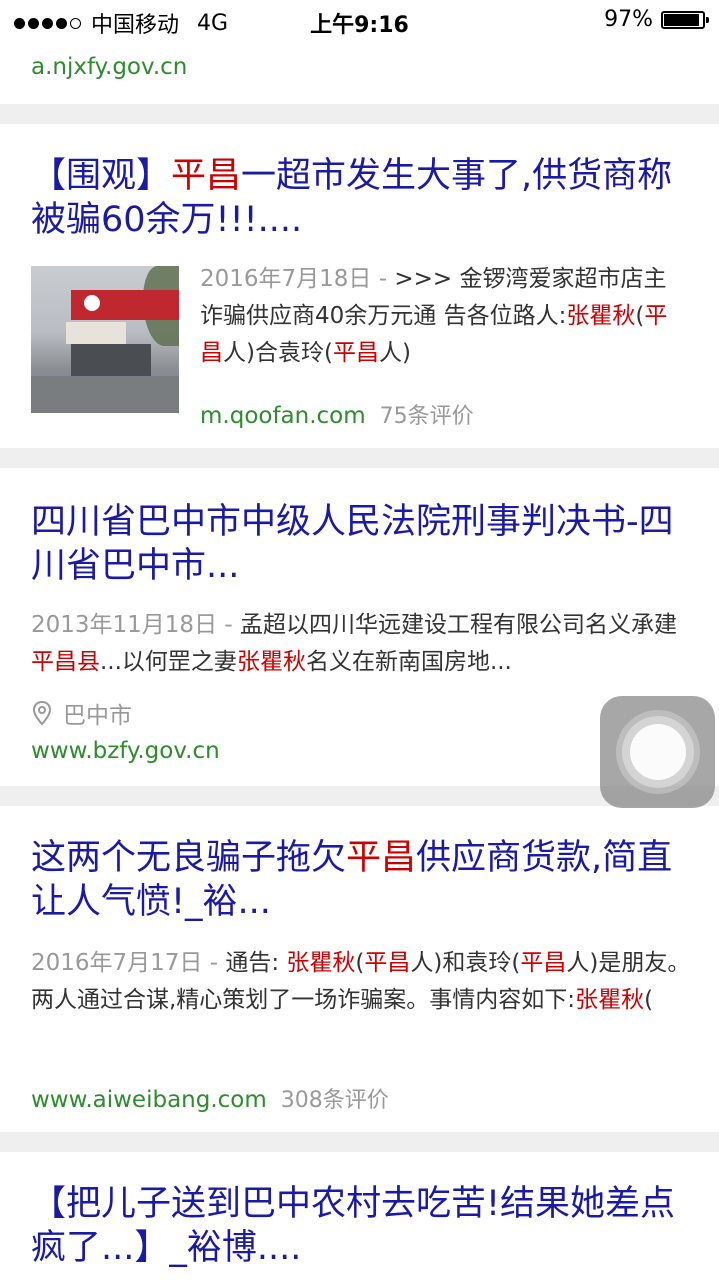 The image size is (719, 1280). Describe the element at coordinates (685, 19) in the screenshot. I see `battery-icon` at that location.